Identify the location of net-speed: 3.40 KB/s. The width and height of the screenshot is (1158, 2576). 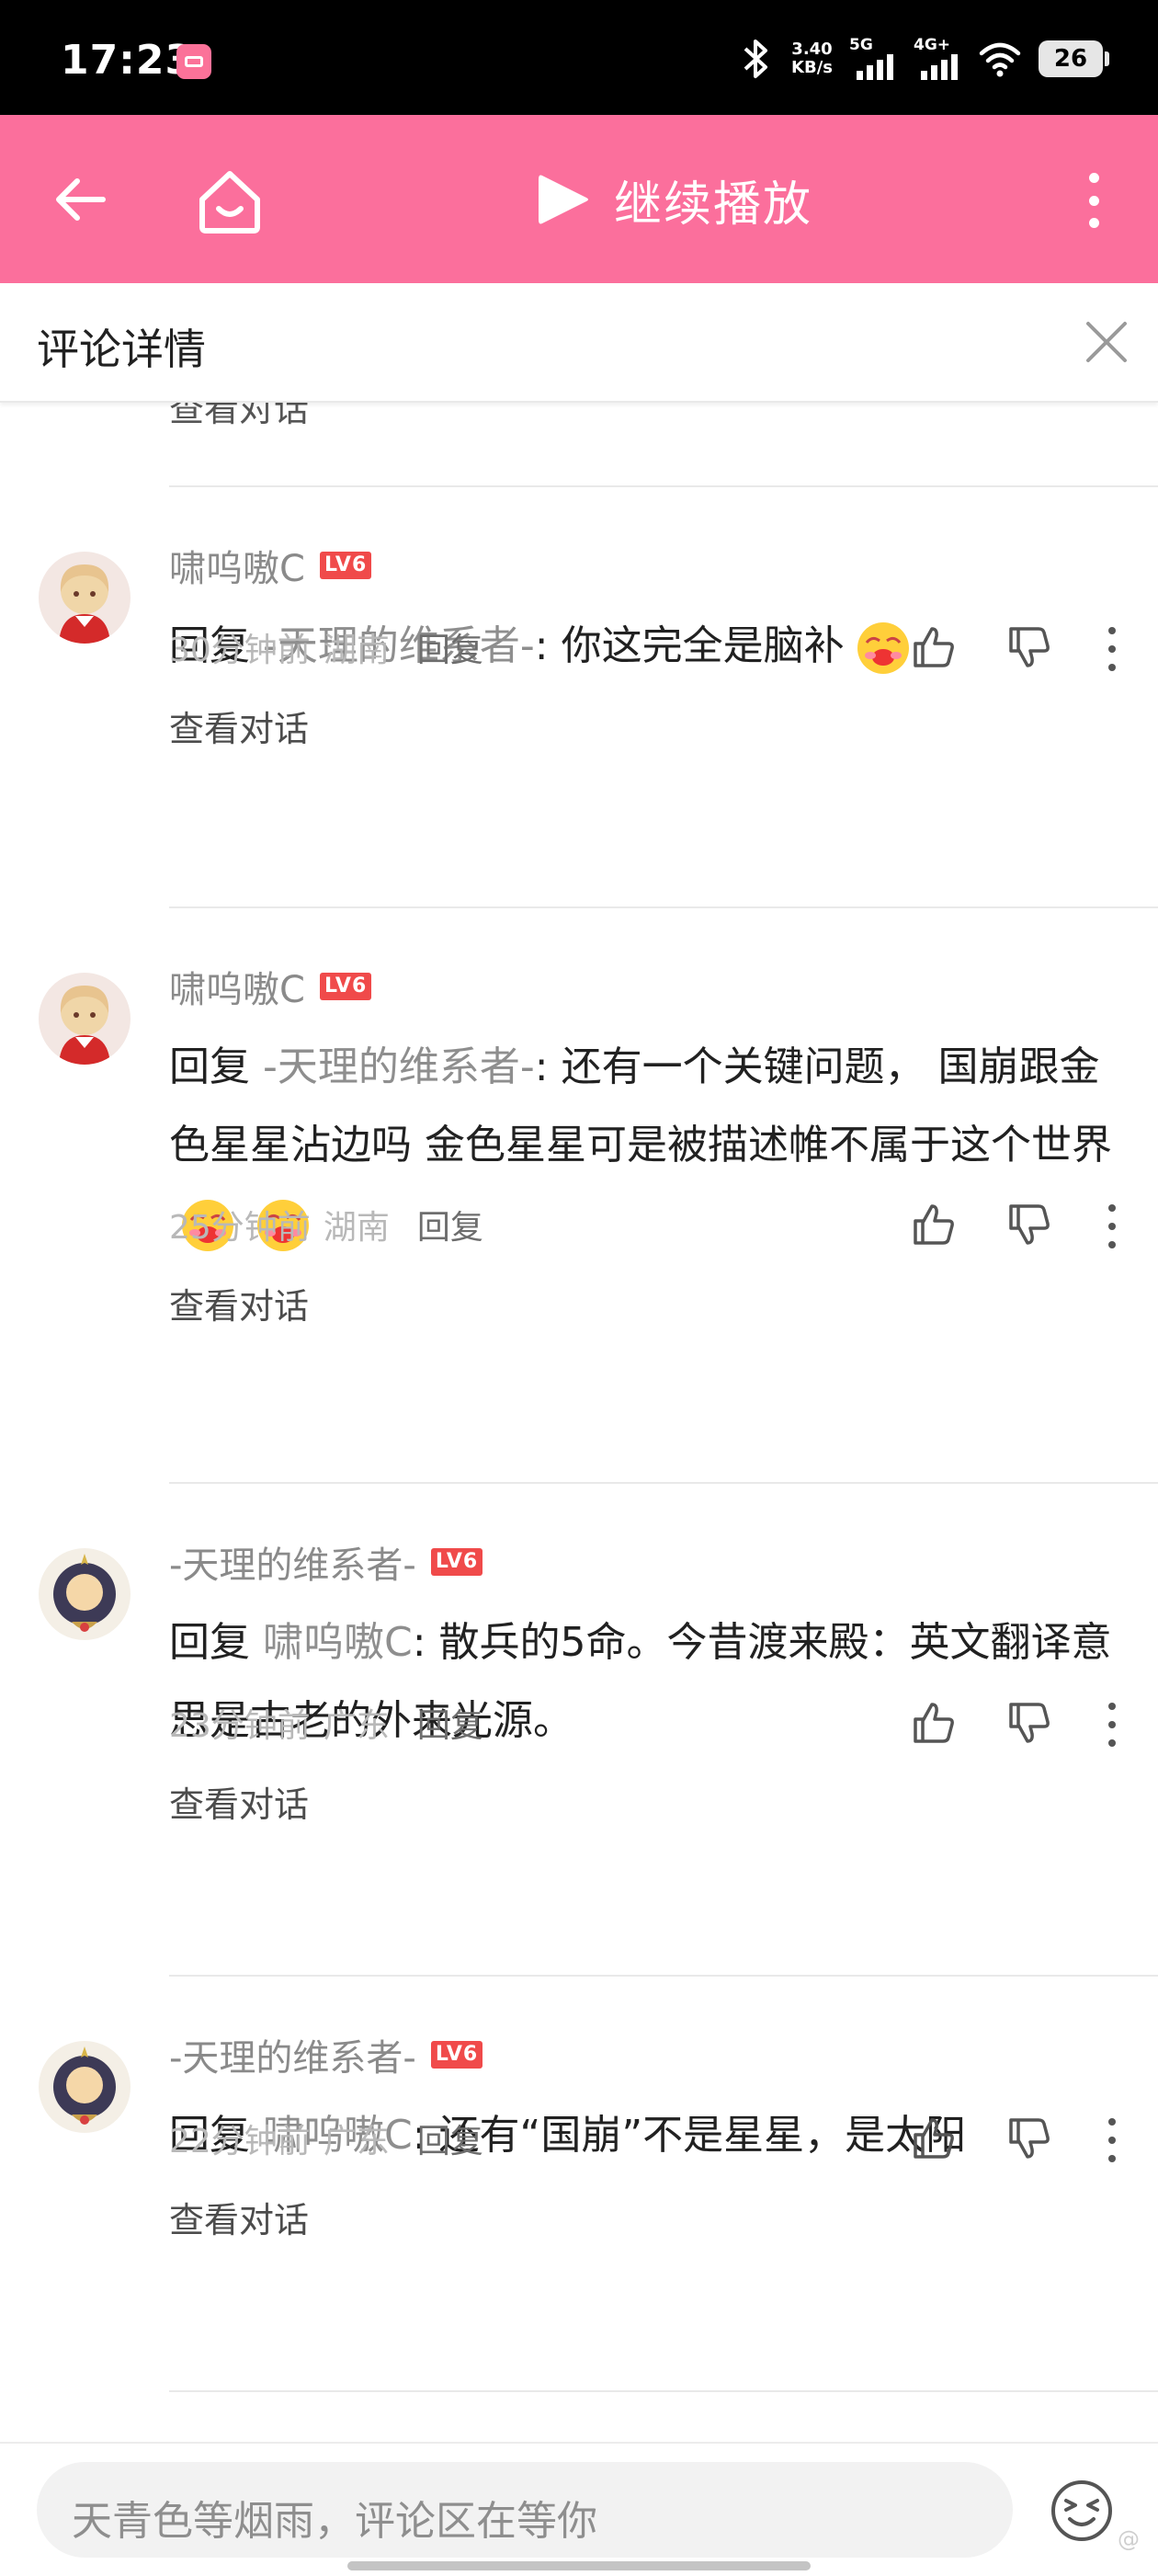
(812, 58).